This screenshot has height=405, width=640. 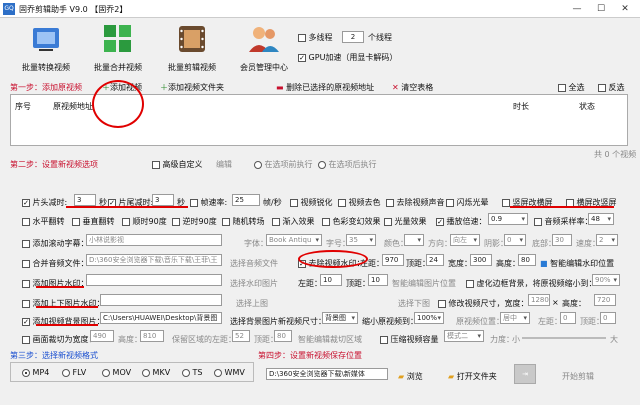 What do you see at coordinates (410, 376) in the screenshot?
I see `browse-button: ▰ 浏览` at bounding box center [410, 376].